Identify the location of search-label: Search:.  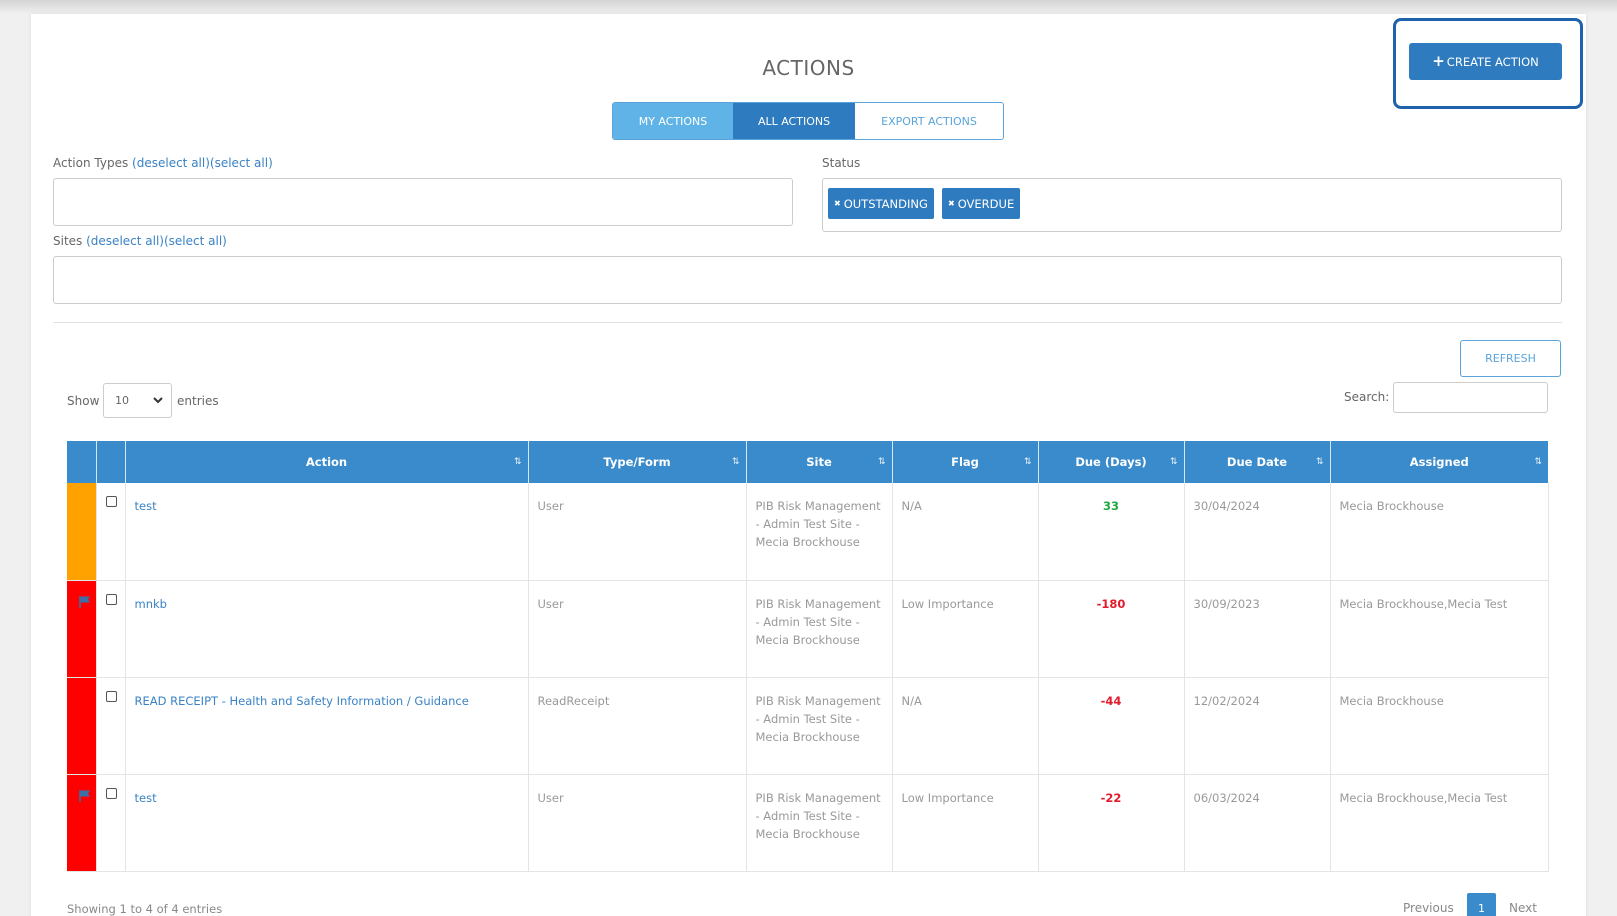
(1367, 397).